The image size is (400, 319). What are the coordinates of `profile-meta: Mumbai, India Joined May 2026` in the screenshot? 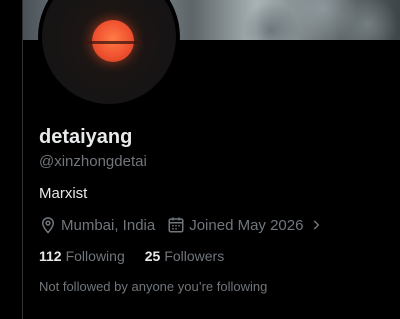 It's located at (181, 225).